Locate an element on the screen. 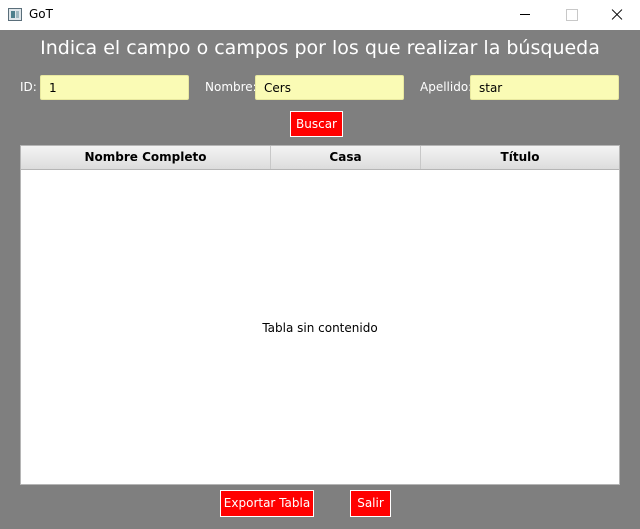 This screenshot has height=529, width=640. column-header-nombre-completo: Nombre Completo is located at coordinates (146, 157).